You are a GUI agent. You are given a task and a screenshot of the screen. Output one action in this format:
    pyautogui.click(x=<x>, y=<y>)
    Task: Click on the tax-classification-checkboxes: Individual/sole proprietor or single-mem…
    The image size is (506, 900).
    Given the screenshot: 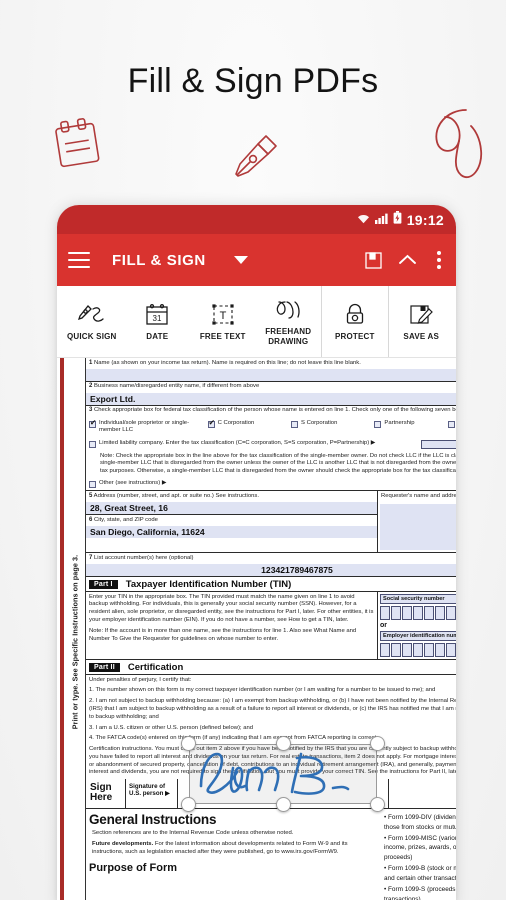 What is the action you would take?
    pyautogui.click(x=271, y=427)
    